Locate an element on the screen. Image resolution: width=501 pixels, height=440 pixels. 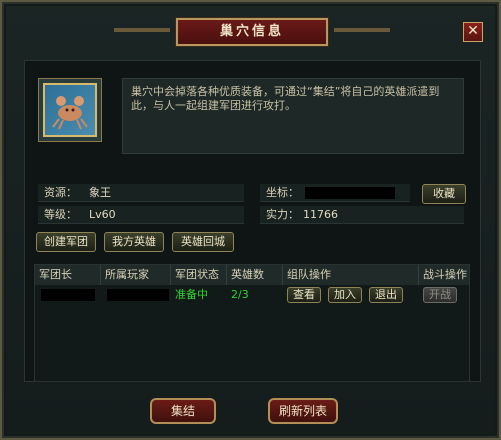
my-heroes-button: 我方英雄 is located at coordinates (134, 242).